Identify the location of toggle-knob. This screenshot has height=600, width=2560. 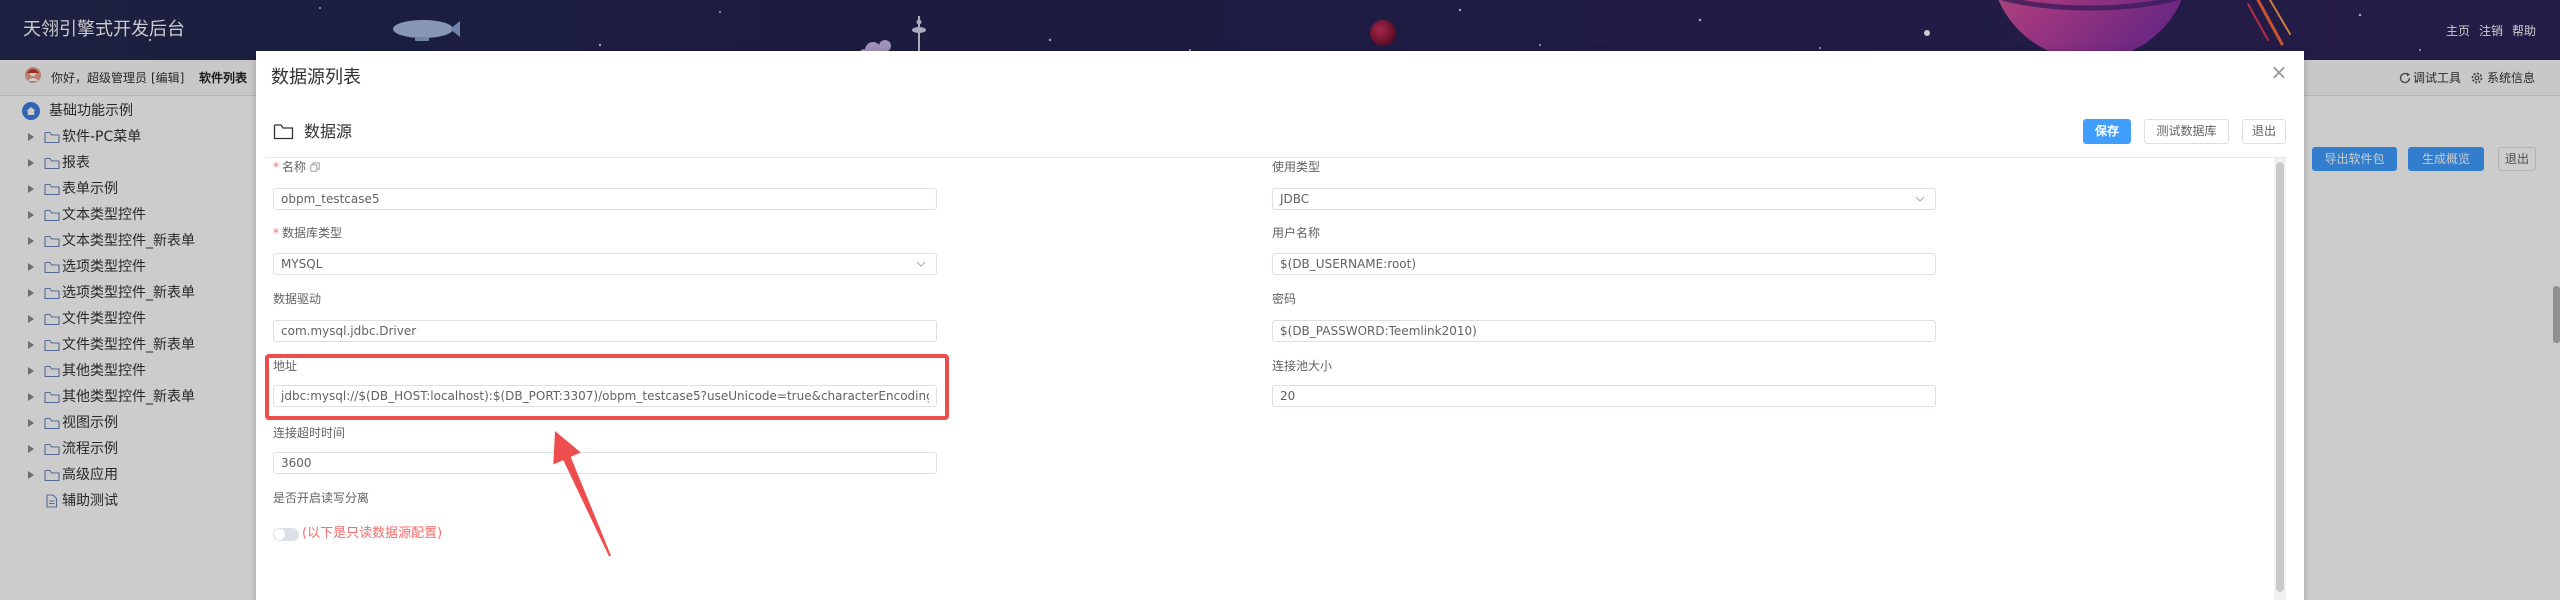
(279, 534).